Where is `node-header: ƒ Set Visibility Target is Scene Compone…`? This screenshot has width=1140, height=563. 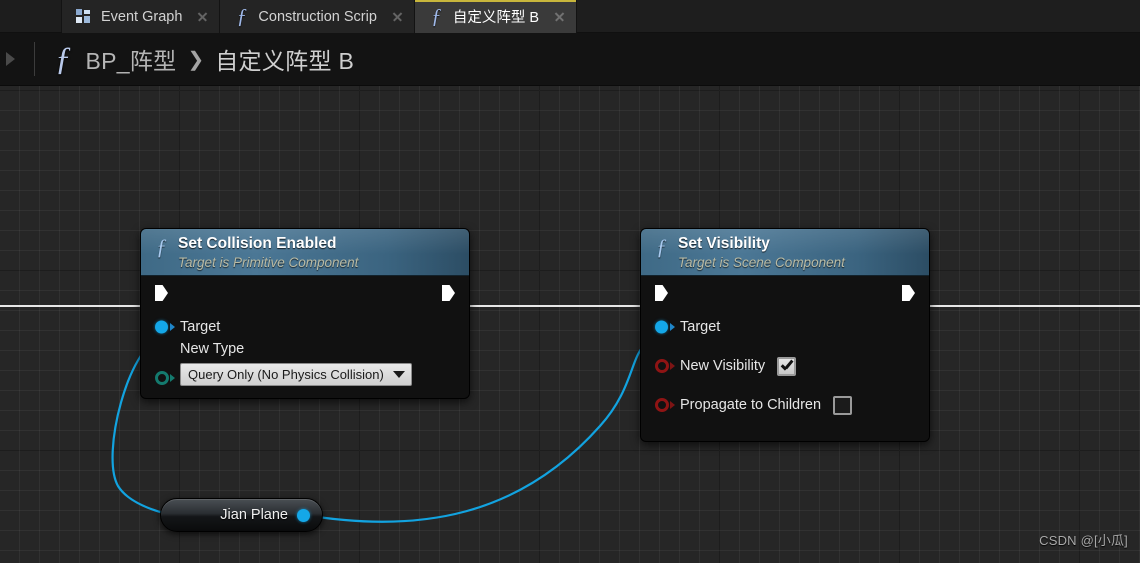 node-header: ƒ Set Visibility Target is Scene Compone… is located at coordinates (785, 252).